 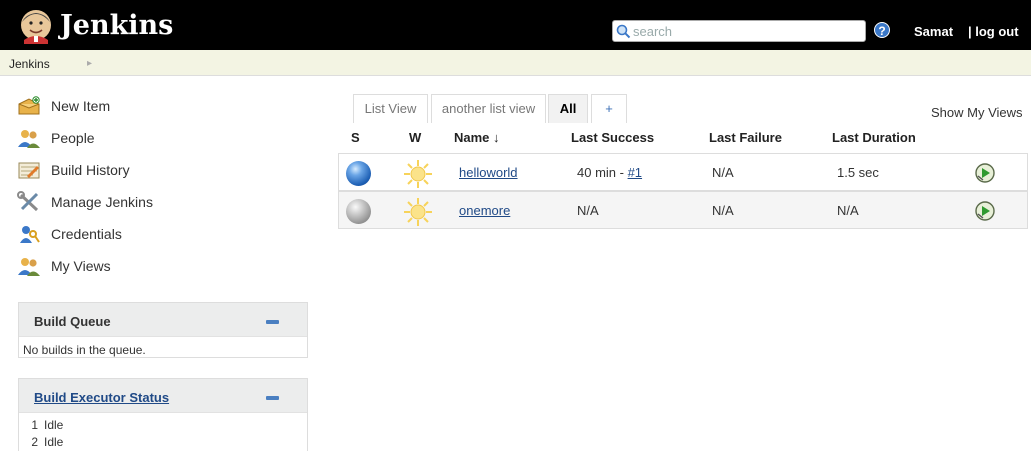 What do you see at coordinates (612, 137) in the screenshot?
I see `column-header-last-success: Last Success` at bounding box center [612, 137].